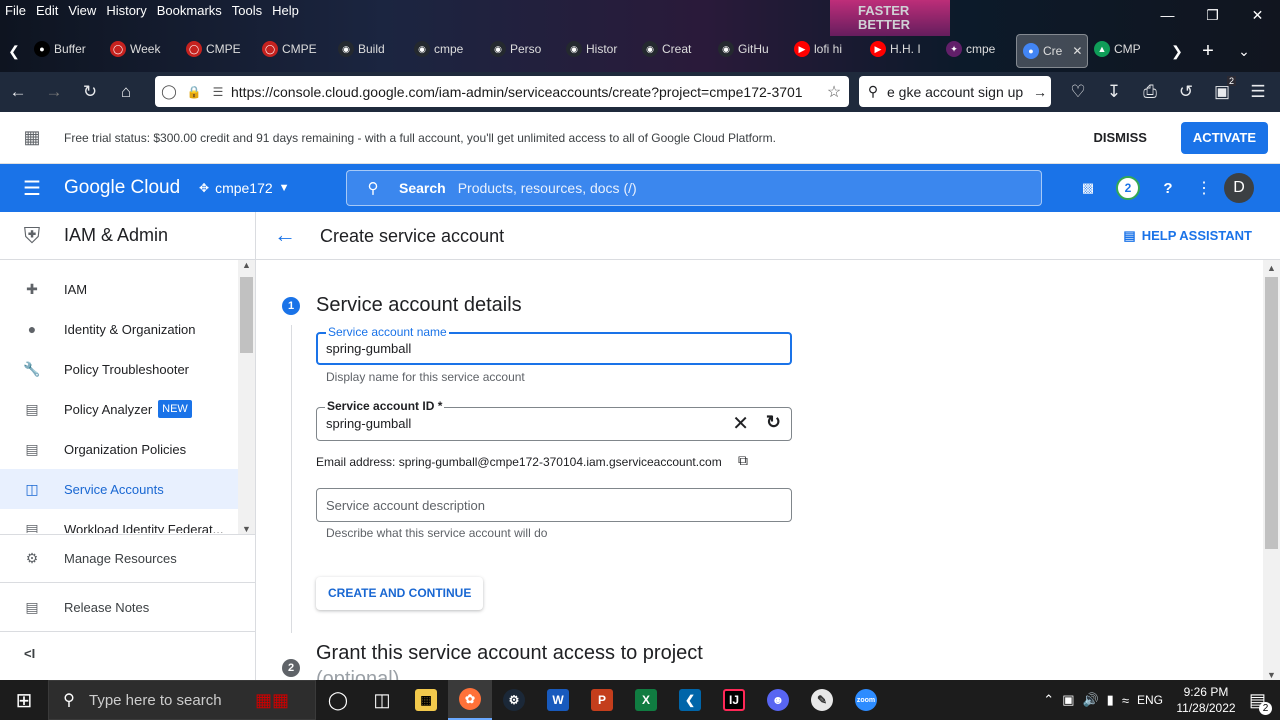 This screenshot has height=720, width=1280. I want to click on downloads-icon: ↧, so click(1114, 92).